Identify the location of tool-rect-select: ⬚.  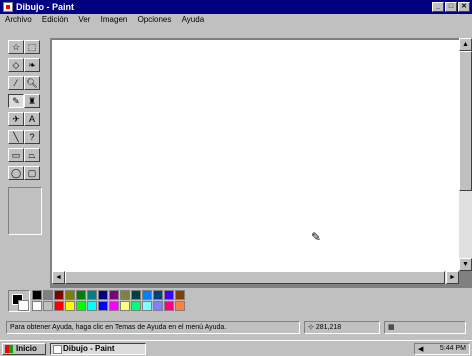
(32, 47).